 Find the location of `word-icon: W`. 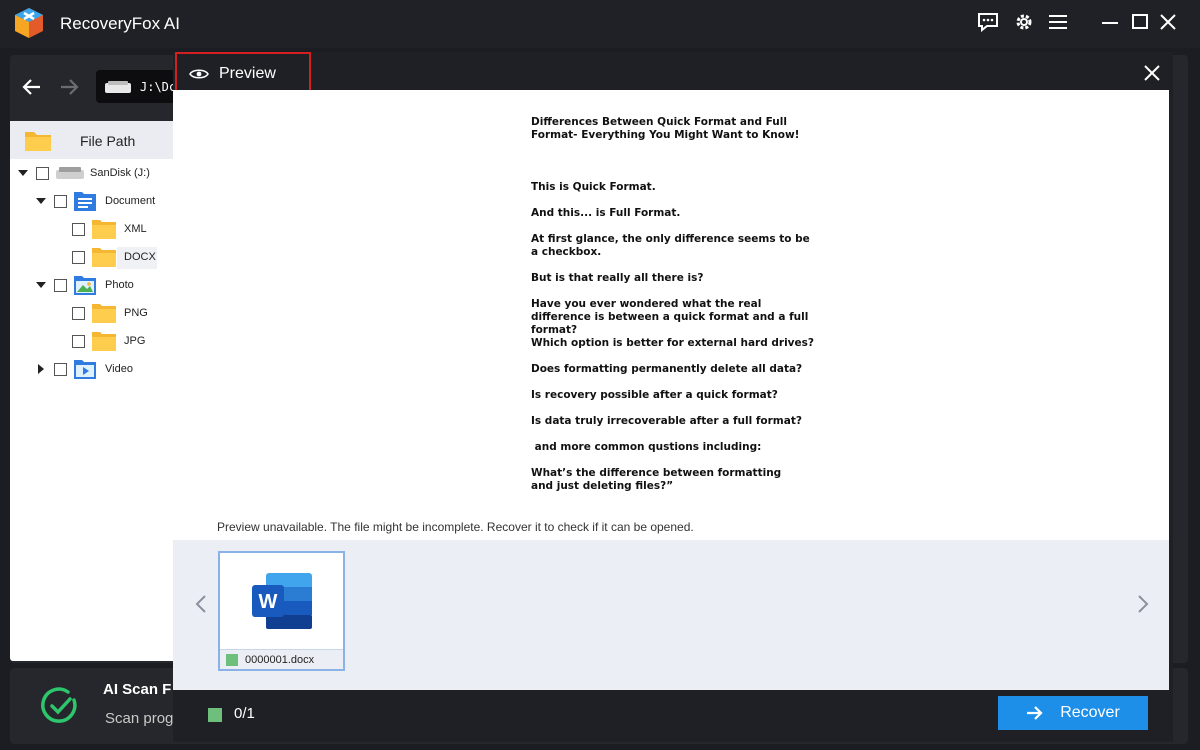

word-icon: W is located at coordinates (282, 601).